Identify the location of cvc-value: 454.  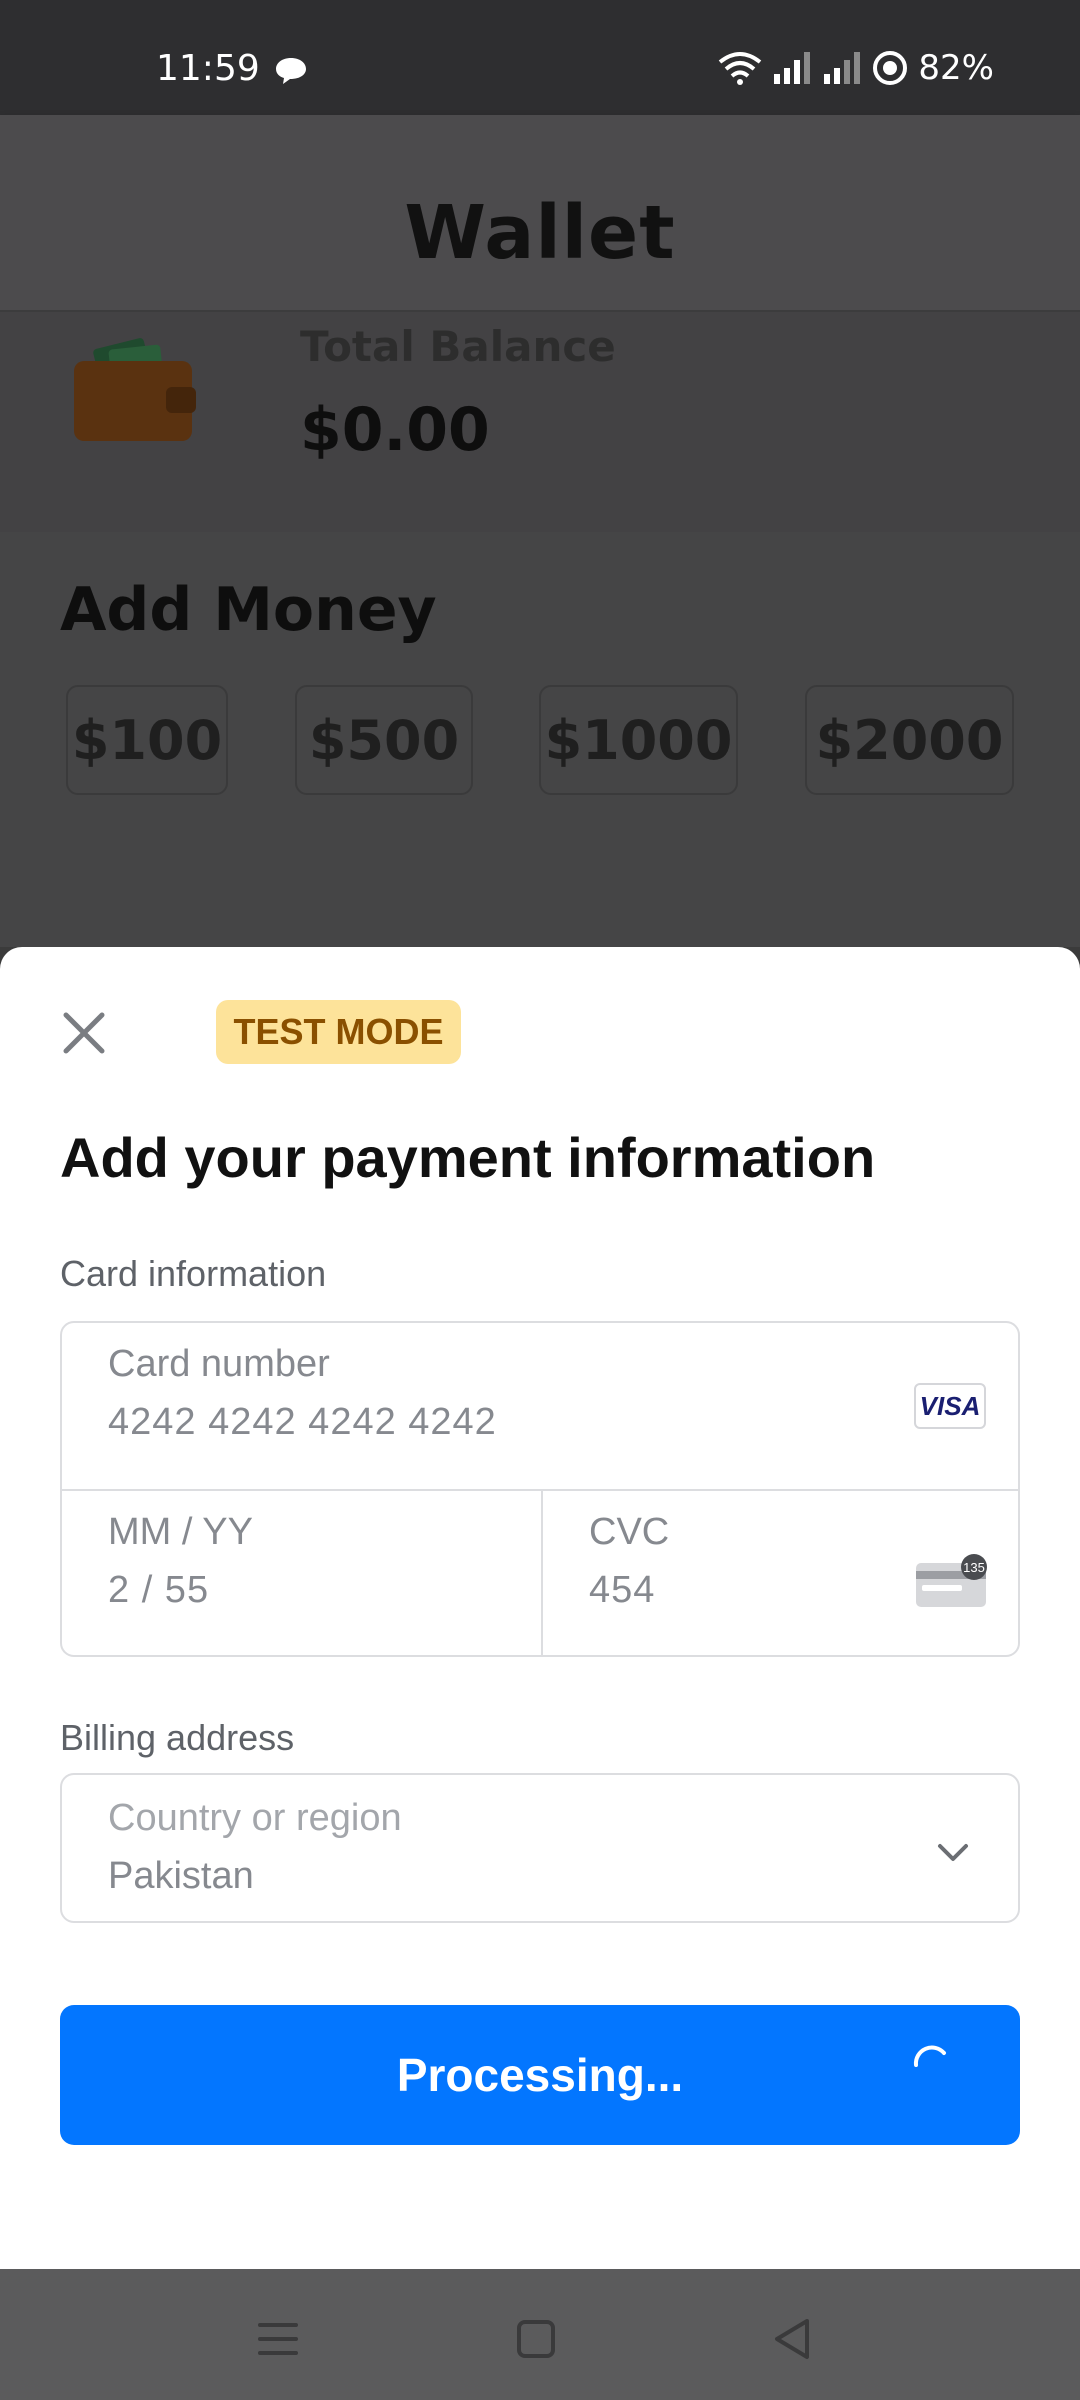
(622, 1590).